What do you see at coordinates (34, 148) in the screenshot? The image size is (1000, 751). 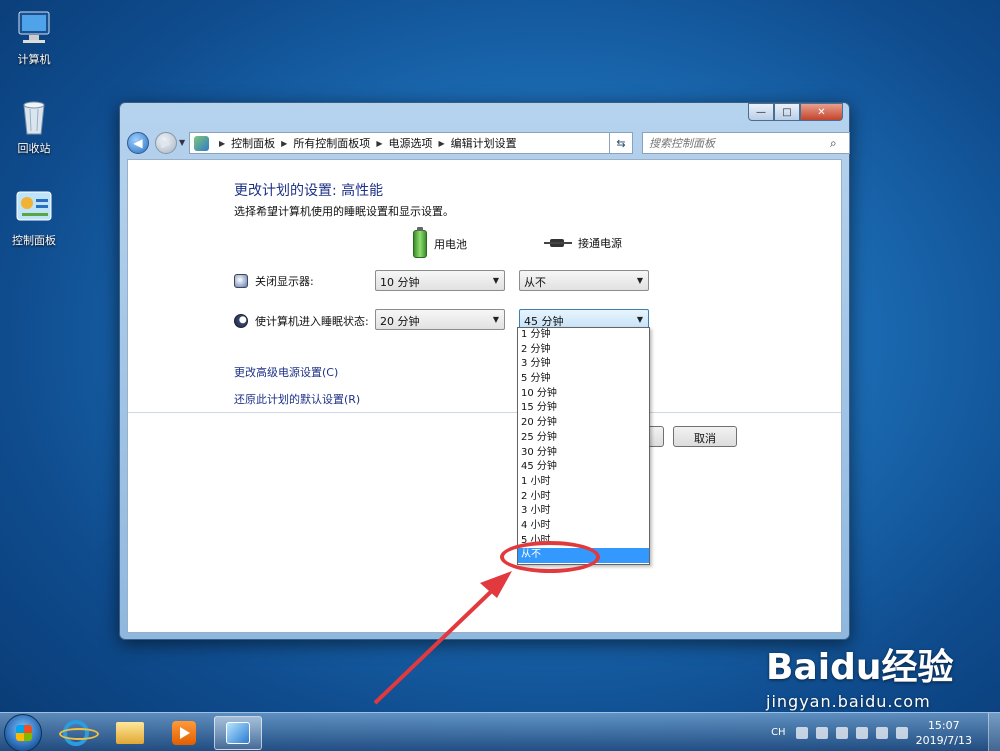 I see `desktop-icon-label: 回收站` at bounding box center [34, 148].